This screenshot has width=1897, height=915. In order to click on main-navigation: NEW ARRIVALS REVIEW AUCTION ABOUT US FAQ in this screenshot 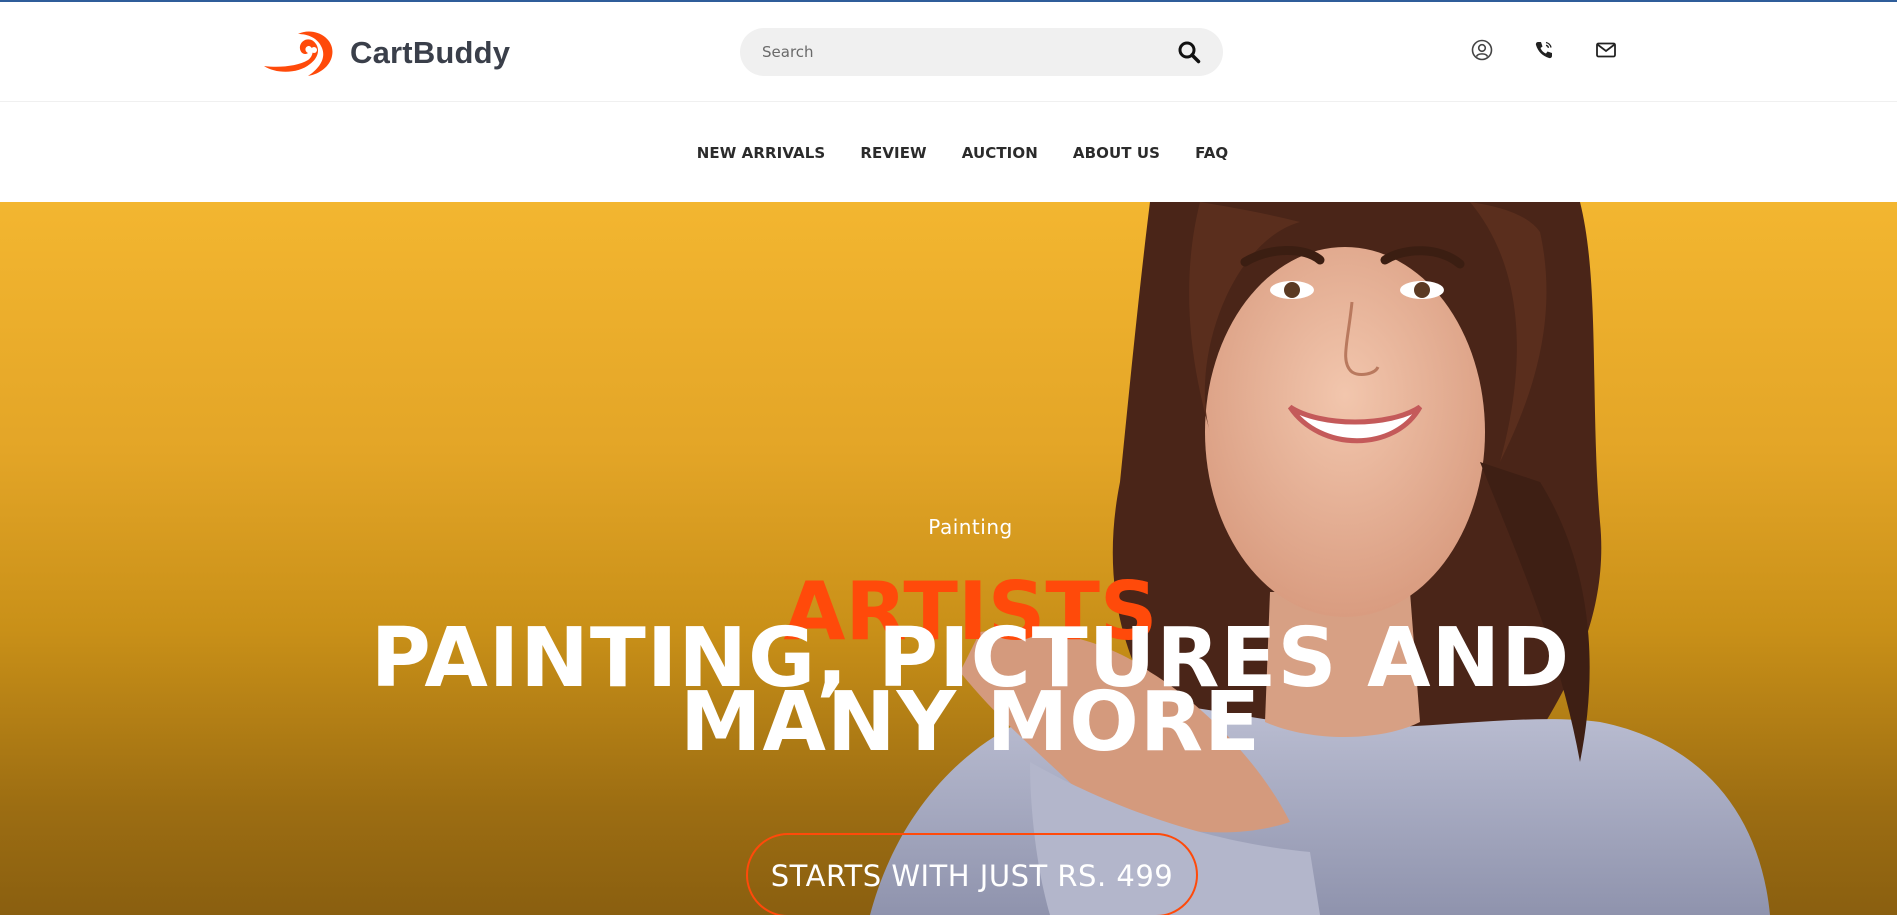, I will do `click(948, 152)`.